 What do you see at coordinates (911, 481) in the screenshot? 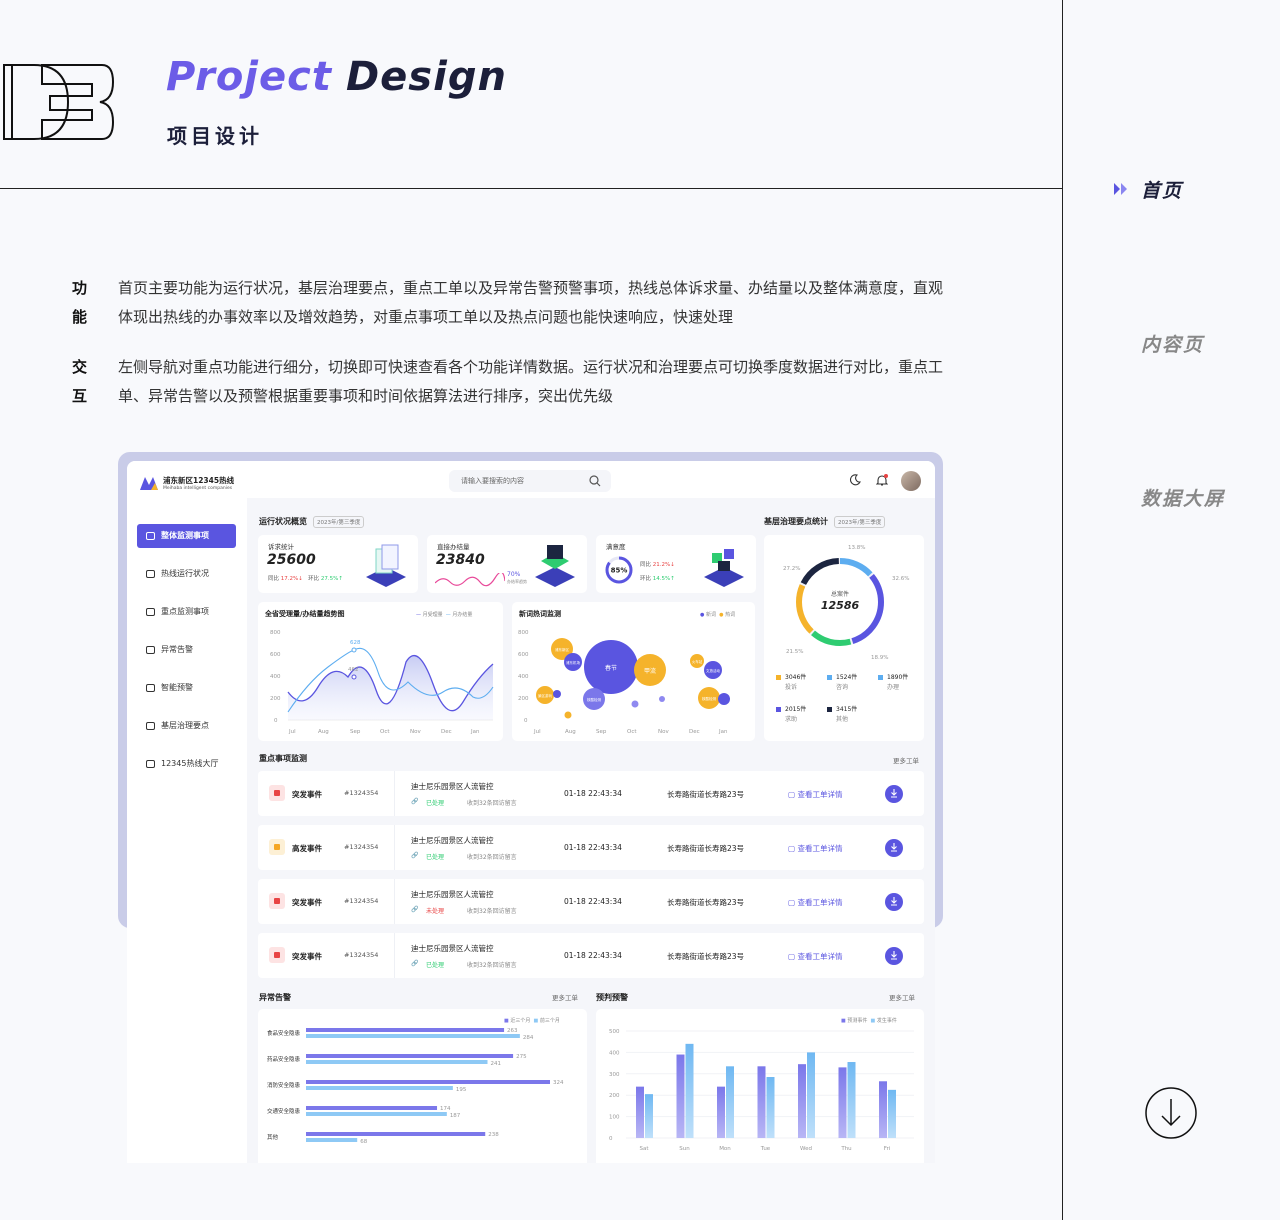
I see `avatar` at bounding box center [911, 481].